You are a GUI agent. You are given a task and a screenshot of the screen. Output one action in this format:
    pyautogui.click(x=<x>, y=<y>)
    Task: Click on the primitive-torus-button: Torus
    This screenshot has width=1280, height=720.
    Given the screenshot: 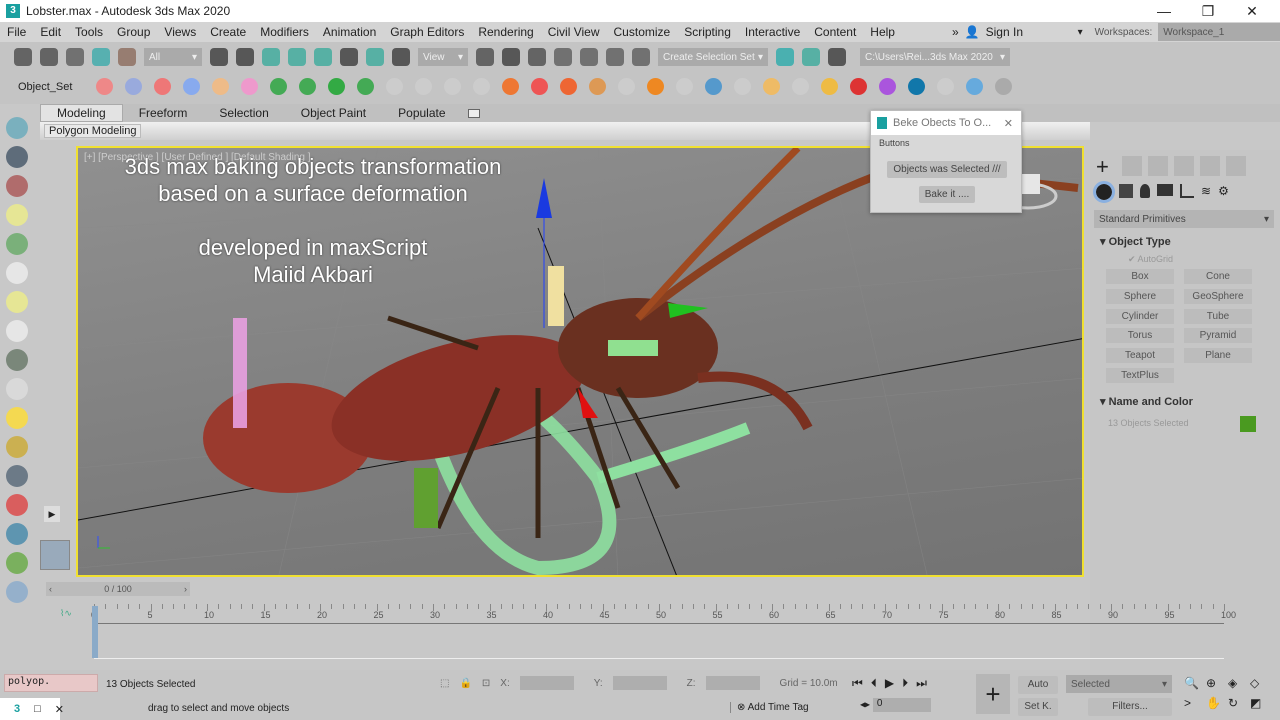 What is the action you would take?
    pyautogui.click(x=1140, y=336)
    